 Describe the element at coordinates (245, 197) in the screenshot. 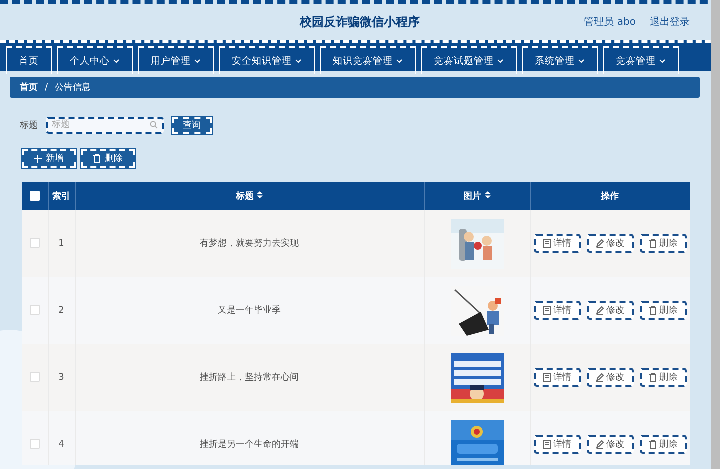

I see `column-header: 标题` at that location.